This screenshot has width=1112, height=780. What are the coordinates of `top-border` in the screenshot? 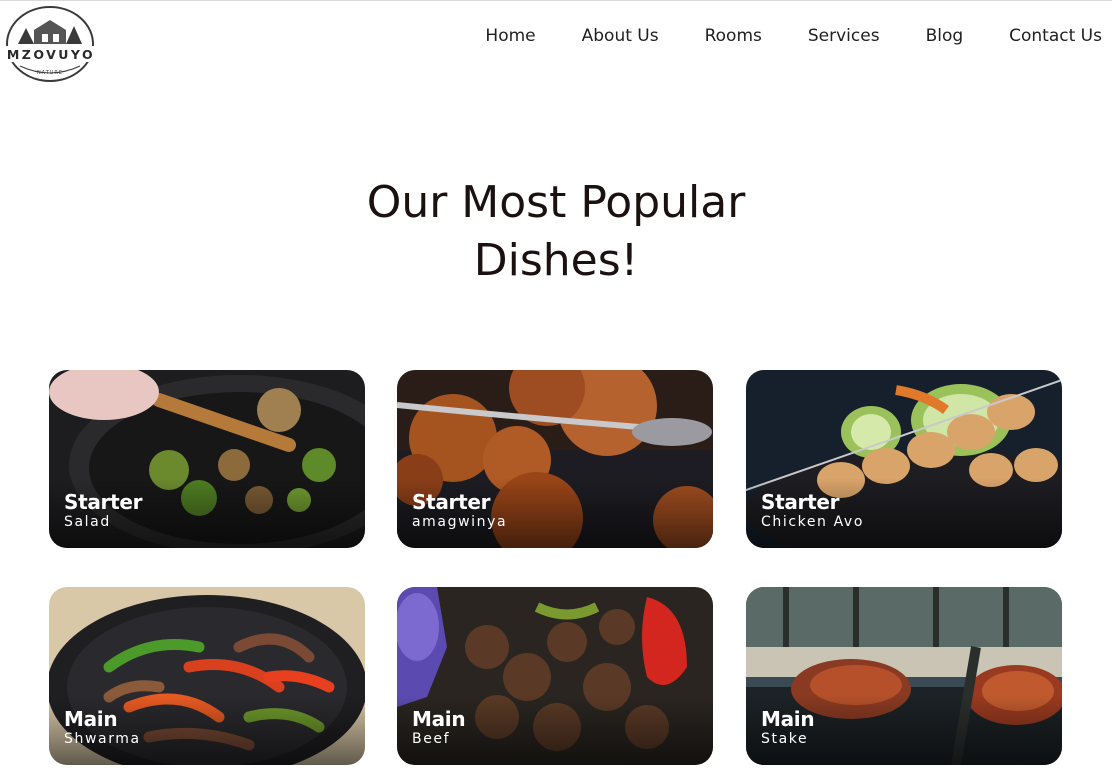 It's located at (556, 0).